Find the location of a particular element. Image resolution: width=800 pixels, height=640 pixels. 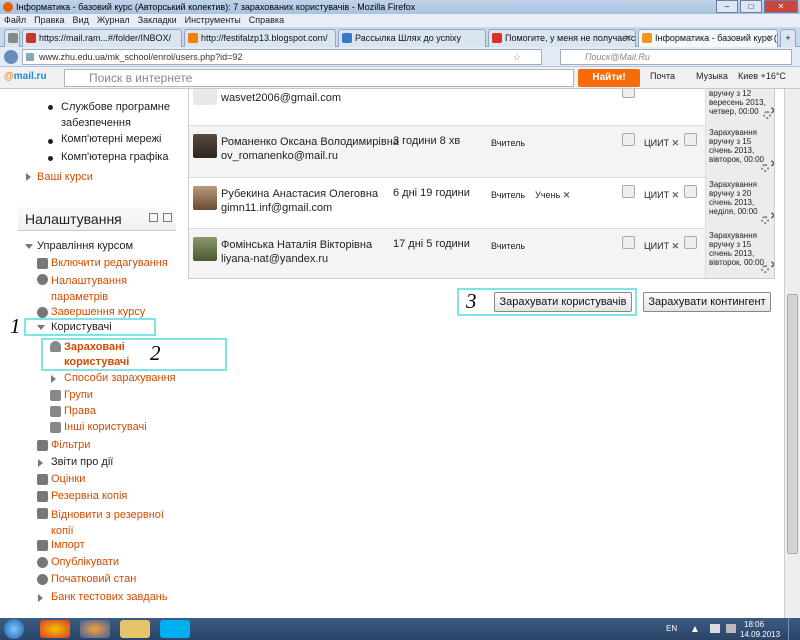

user-name: Фомінська Наталія Вікторівна is located at coordinates (296, 245).